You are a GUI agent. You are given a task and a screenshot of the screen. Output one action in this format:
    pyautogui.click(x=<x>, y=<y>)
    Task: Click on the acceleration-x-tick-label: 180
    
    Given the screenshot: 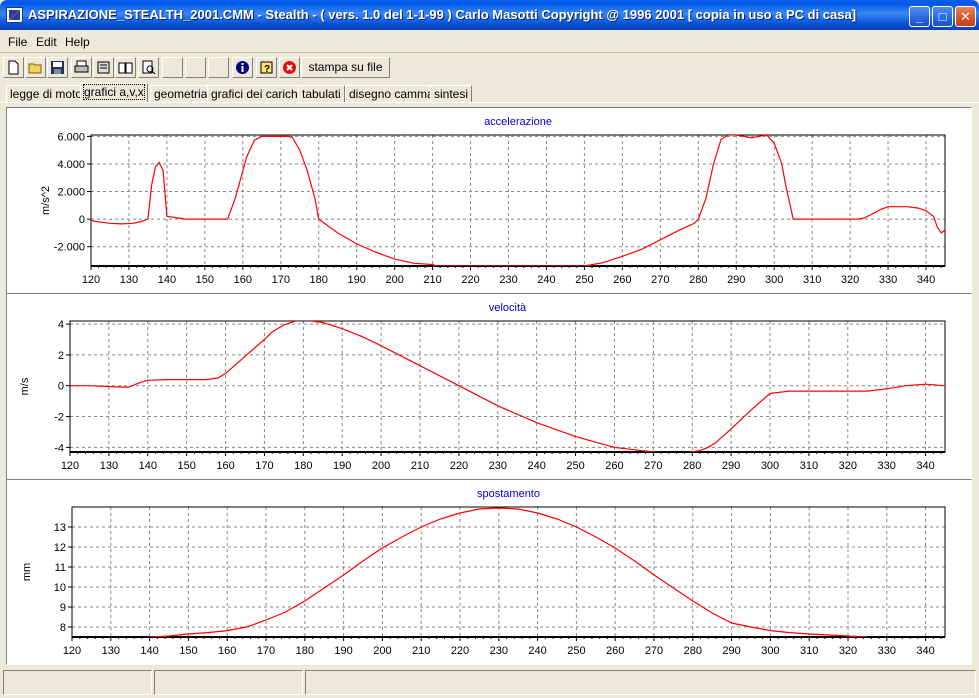 What is the action you would take?
    pyautogui.click(x=319, y=280)
    